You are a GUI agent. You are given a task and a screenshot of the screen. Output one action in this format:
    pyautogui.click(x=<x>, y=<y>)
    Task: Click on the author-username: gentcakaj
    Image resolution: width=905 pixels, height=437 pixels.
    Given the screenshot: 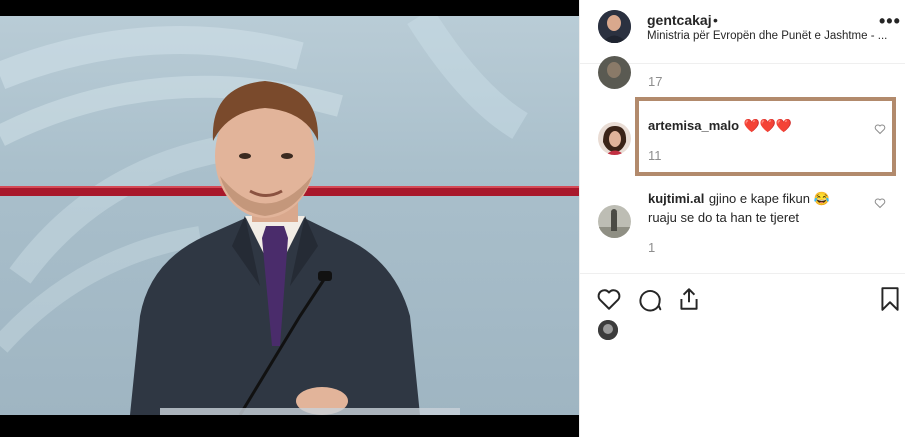 What is the action you would take?
    pyautogui.click(x=679, y=20)
    